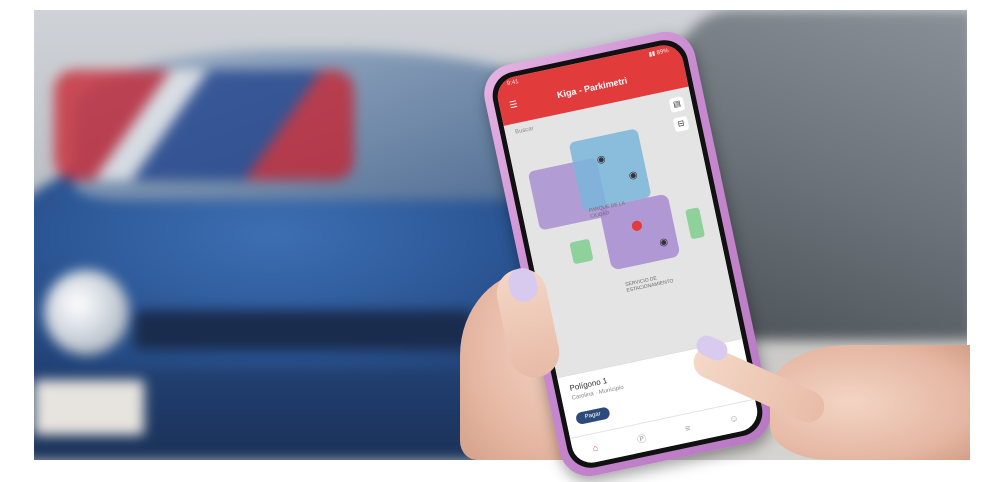  Describe the element at coordinates (525, 131) in the screenshot. I see `search-hint: Buscar` at that location.